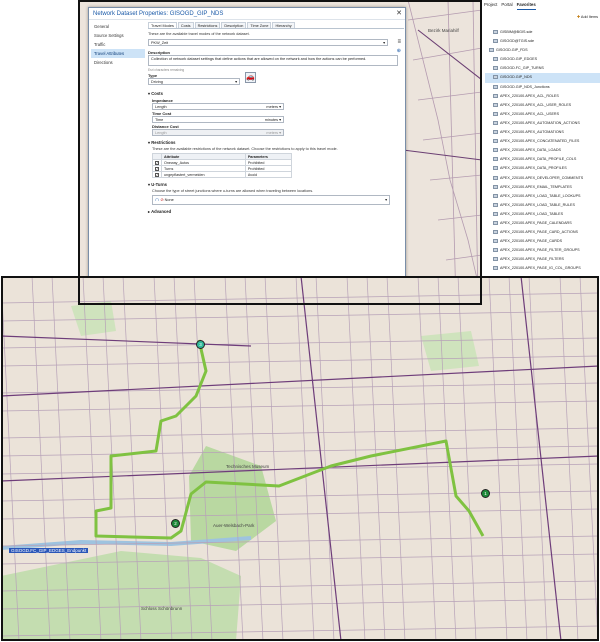 Image resolution: width=600 pixels, height=642 pixels. I want to click on tab-portal: Portal, so click(506, 5).